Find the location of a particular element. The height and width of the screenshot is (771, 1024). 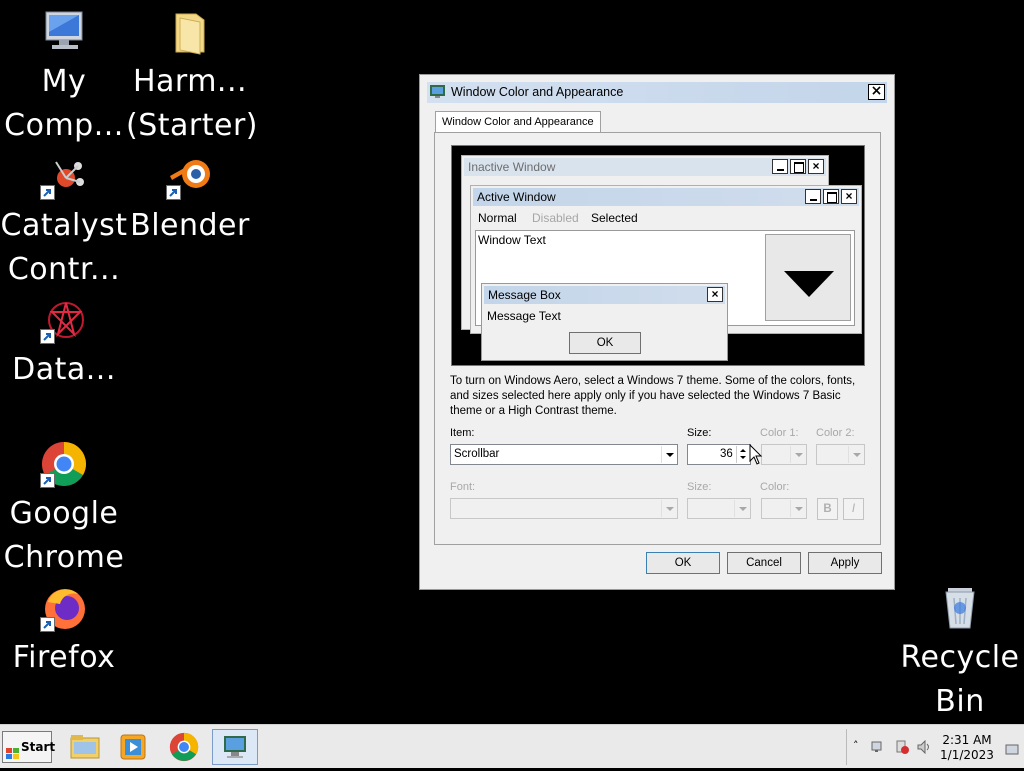

clock-time: 2:31 AM is located at coordinates (967, 740).